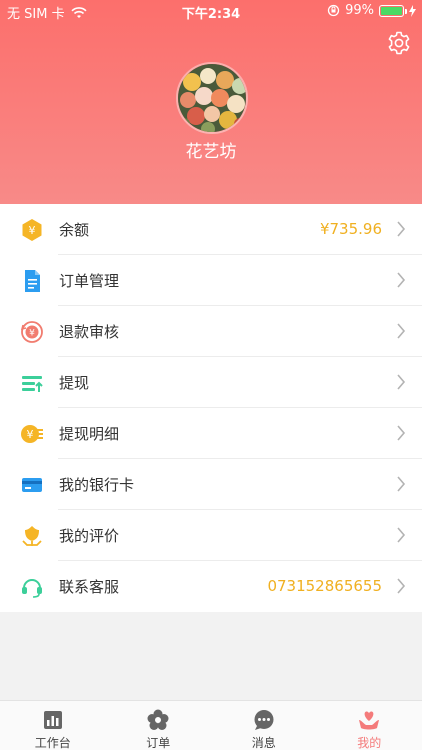 The width and height of the screenshot is (422, 750). What do you see at coordinates (369, 743) in the screenshot?
I see `tab-label: 我的` at bounding box center [369, 743].